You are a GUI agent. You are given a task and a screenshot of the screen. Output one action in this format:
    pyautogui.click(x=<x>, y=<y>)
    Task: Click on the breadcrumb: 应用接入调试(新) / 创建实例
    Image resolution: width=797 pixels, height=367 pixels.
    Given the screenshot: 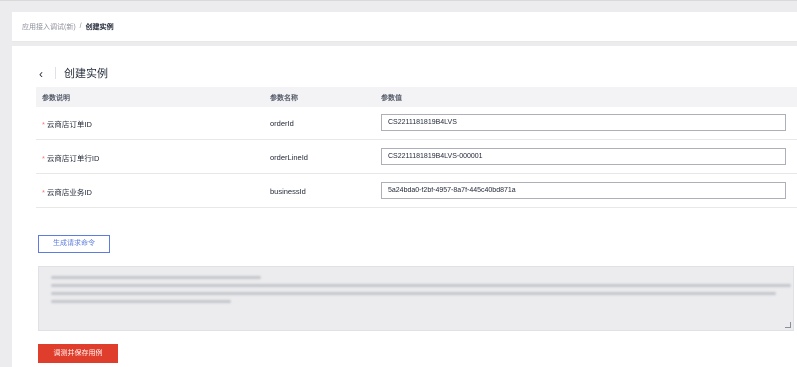 What is the action you would take?
    pyautogui.click(x=404, y=27)
    